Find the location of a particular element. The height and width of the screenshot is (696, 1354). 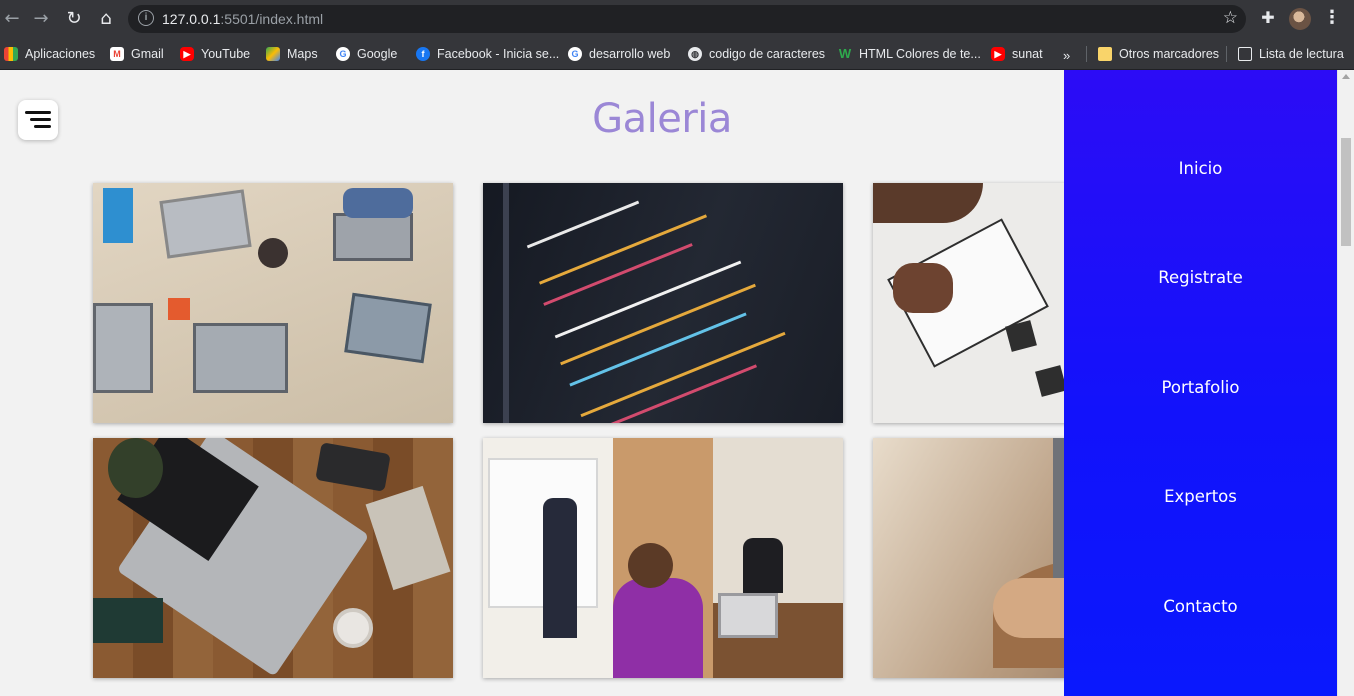

bookmark-other-folder: Otros marcadores is located at coordinates (1158, 54).